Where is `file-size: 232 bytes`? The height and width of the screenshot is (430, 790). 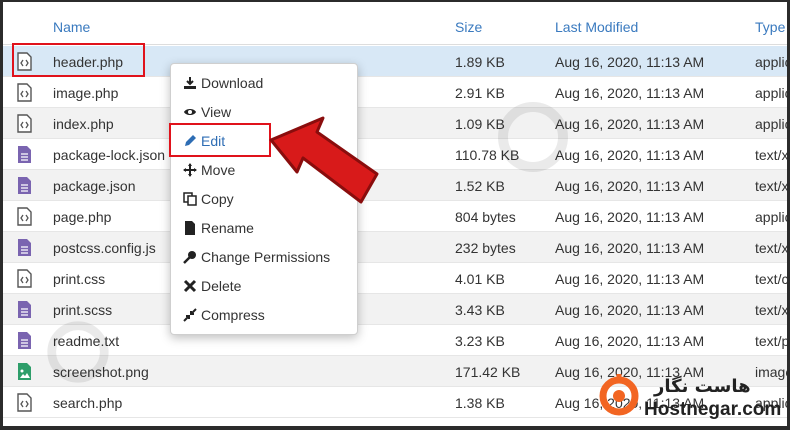 file-size: 232 bytes is located at coordinates (485, 248).